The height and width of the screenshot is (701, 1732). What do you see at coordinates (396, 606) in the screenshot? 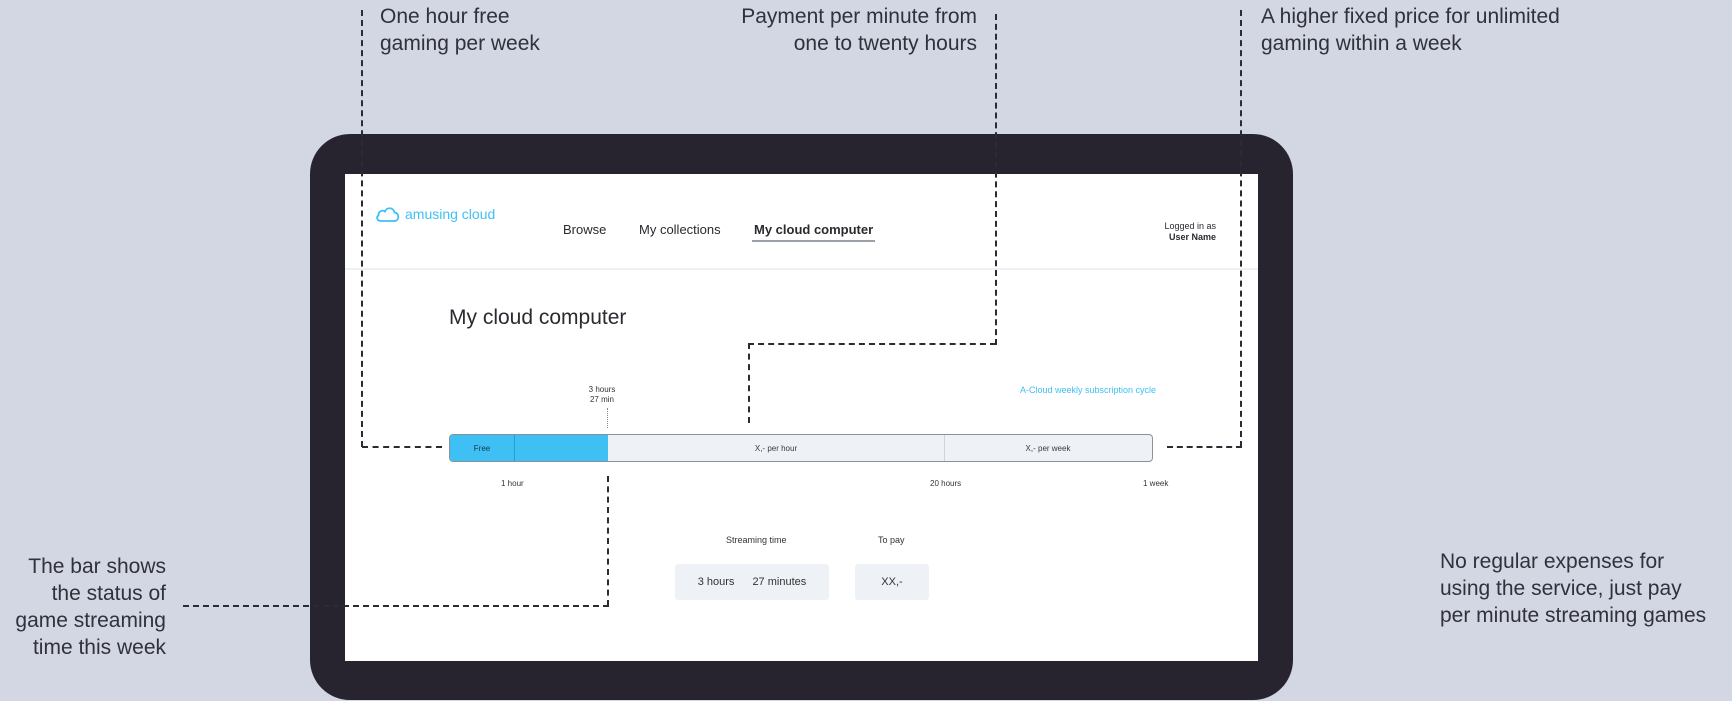
I see `connector-bar-status-horizontal` at bounding box center [396, 606].